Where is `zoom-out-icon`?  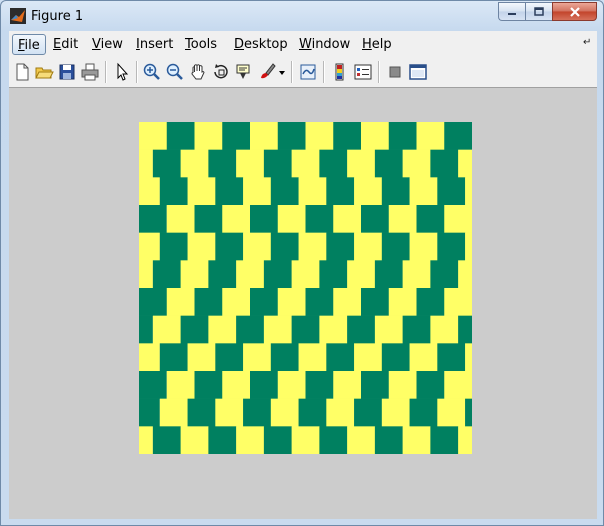 zoom-out-icon is located at coordinates (175, 72).